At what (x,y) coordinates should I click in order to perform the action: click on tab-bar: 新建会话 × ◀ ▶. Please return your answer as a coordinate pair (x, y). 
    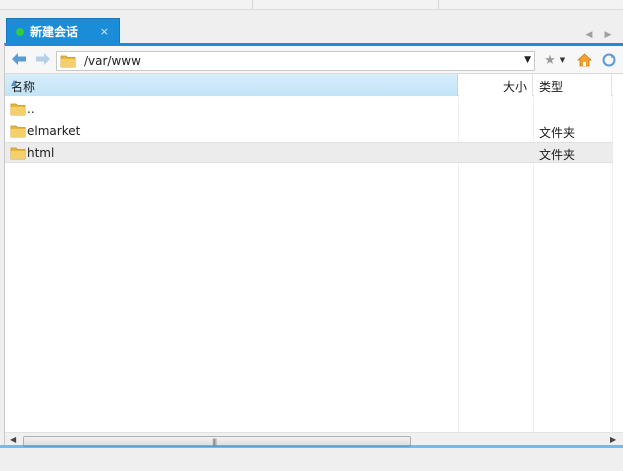
    Looking at the image, I should click on (311, 27).